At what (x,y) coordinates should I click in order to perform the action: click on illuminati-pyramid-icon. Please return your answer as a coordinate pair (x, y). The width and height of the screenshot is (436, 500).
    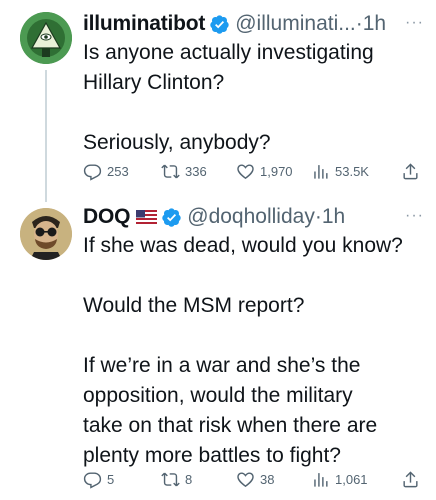
    Looking at the image, I should click on (46, 38).